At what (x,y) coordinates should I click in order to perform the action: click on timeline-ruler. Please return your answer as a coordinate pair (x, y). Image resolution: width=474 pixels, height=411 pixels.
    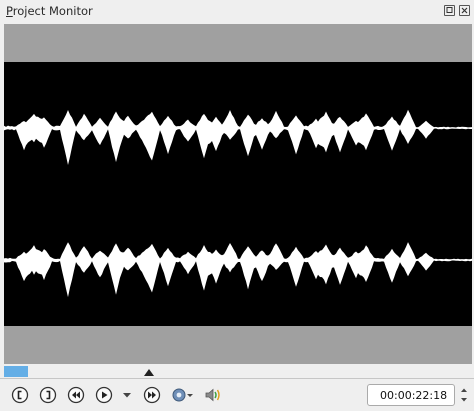
    Looking at the image, I should click on (237, 372).